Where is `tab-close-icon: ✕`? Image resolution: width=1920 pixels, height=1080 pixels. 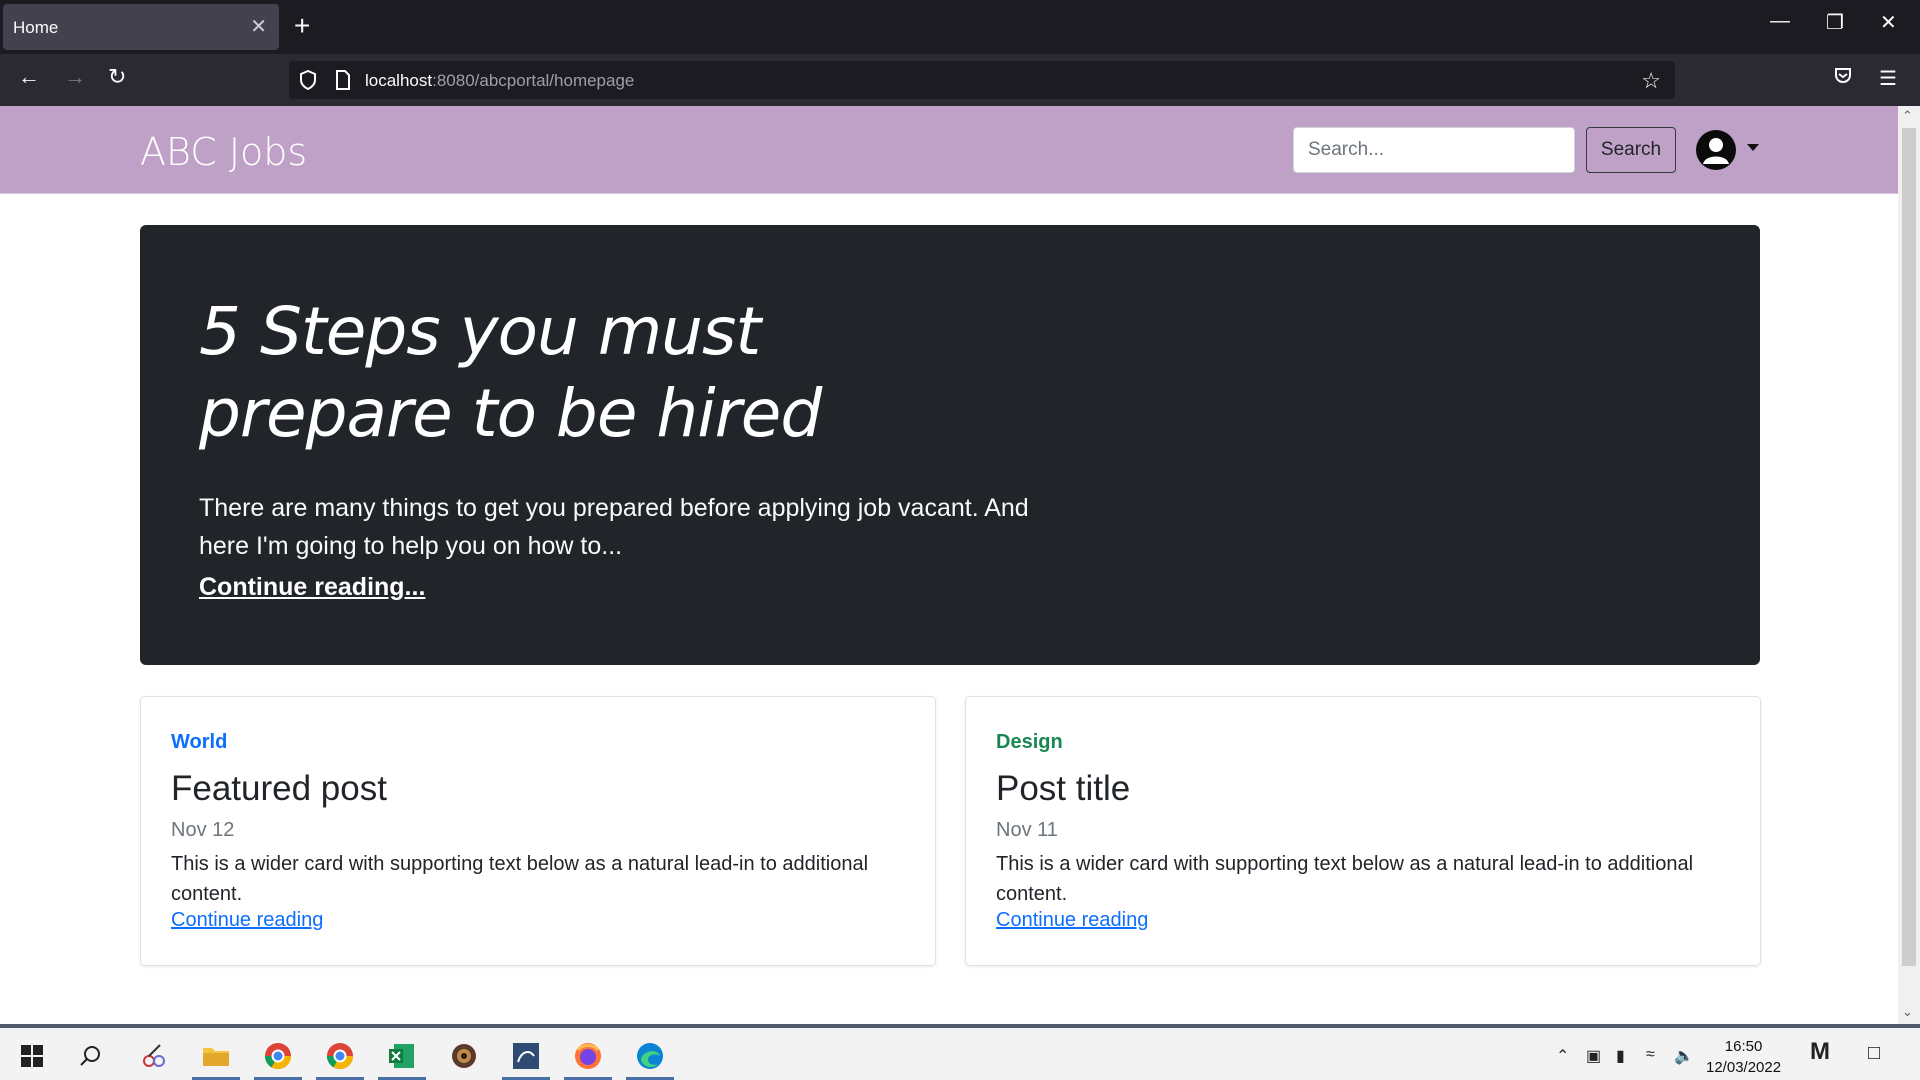 tab-close-icon: ✕ is located at coordinates (258, 26).